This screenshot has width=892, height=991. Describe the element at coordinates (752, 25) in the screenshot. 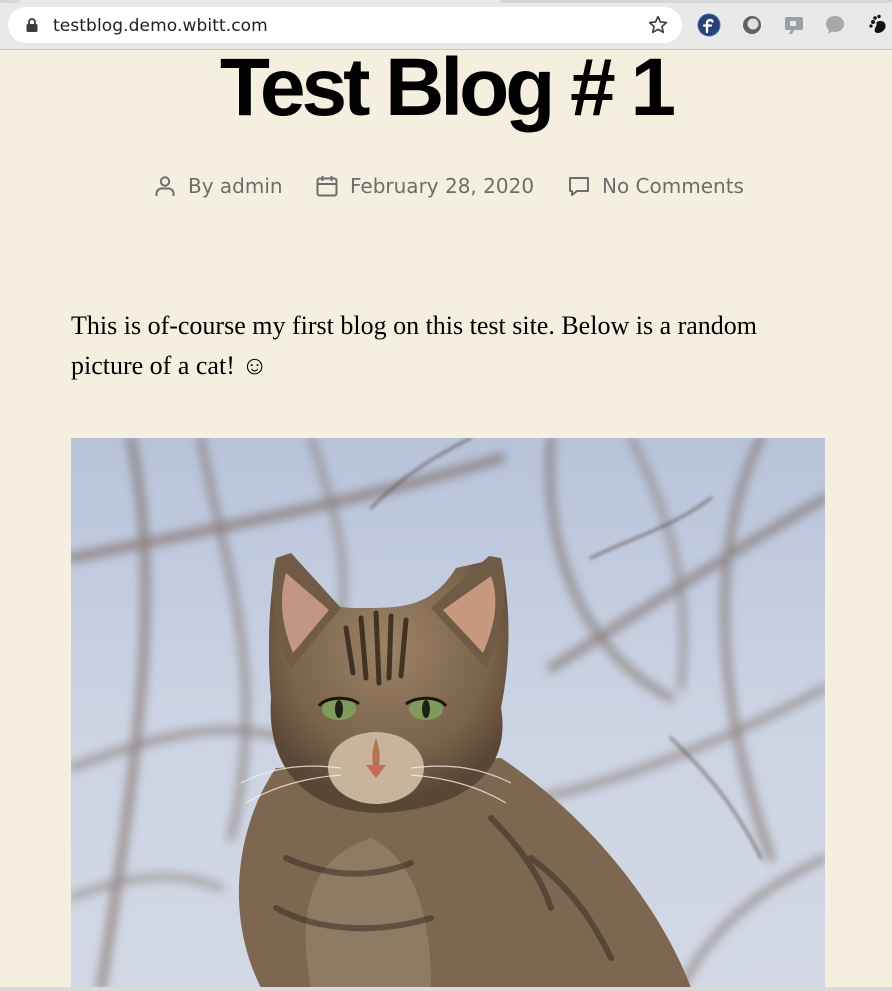

I see `circle-extension-icon` at that location.